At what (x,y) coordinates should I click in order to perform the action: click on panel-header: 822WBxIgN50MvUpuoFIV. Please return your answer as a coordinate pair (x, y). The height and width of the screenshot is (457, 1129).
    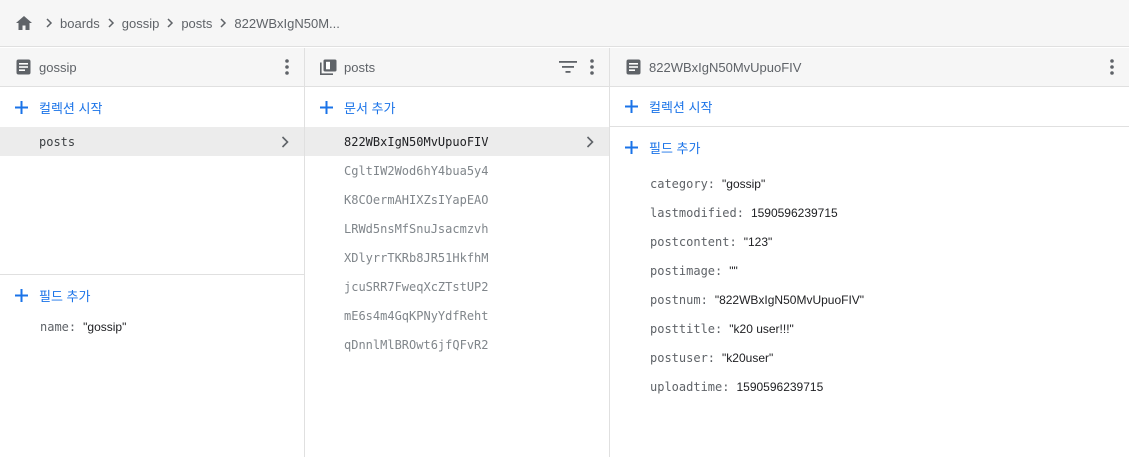
    Looking at the image, I should click on (869, 67).